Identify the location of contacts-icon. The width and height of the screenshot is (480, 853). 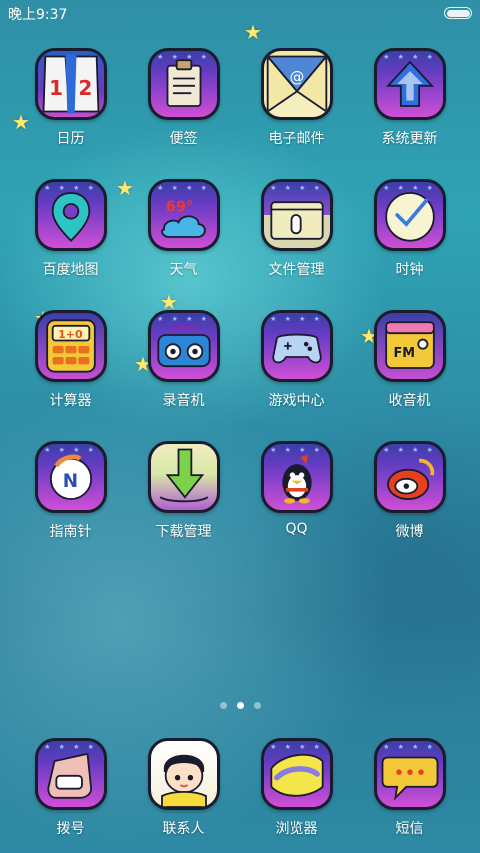
(183, 774).